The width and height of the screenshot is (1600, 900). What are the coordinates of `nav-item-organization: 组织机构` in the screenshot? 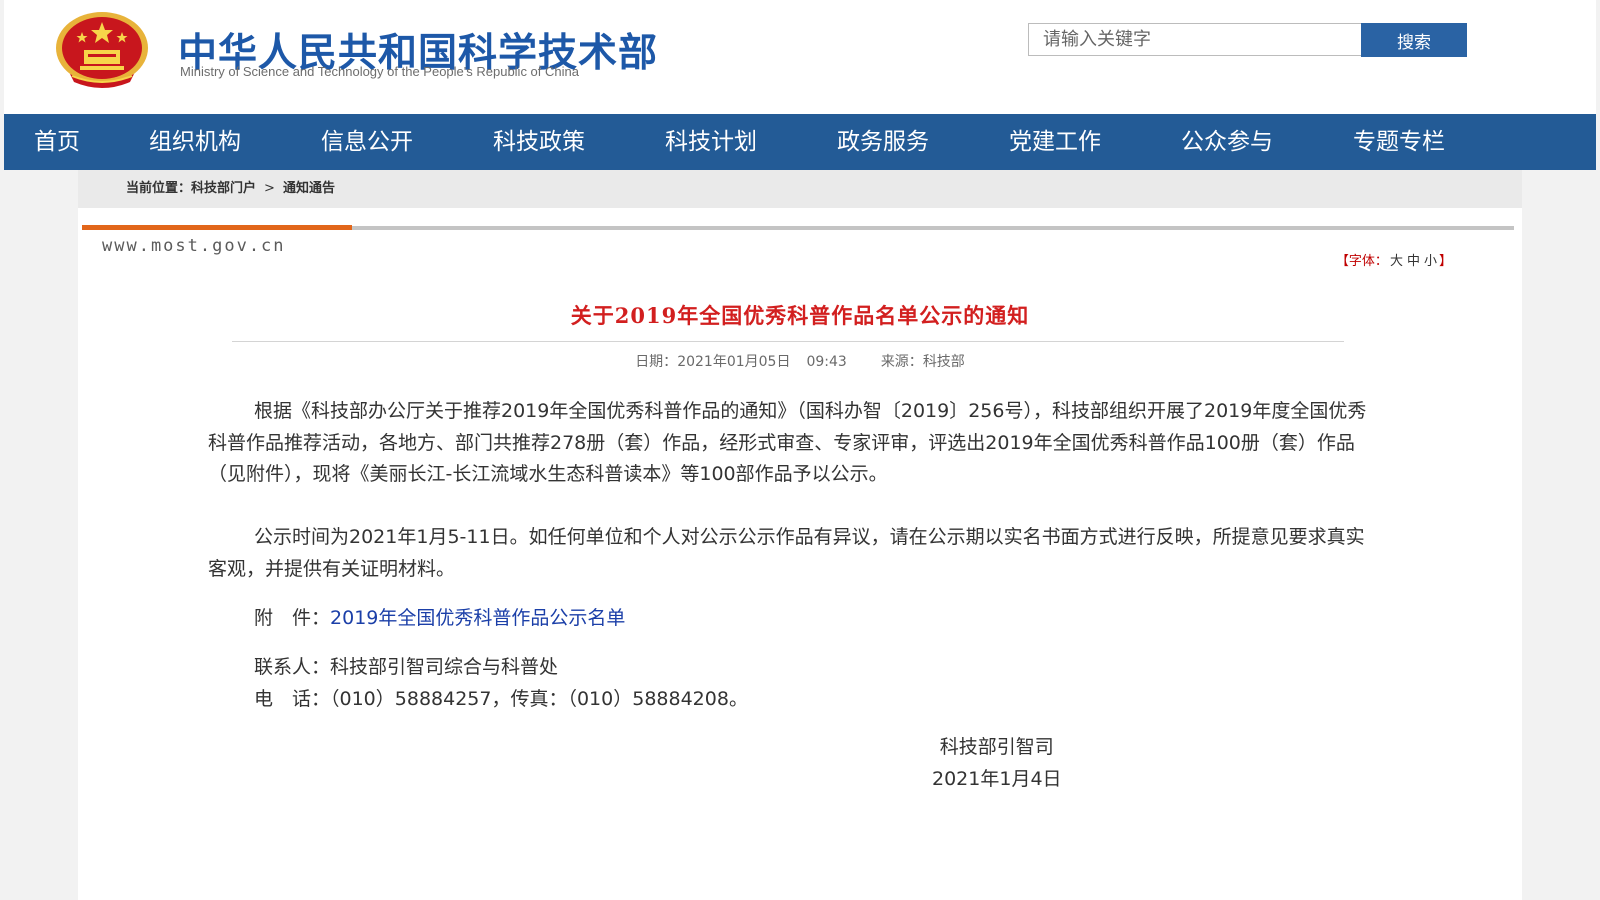 It's located at (195, 142).